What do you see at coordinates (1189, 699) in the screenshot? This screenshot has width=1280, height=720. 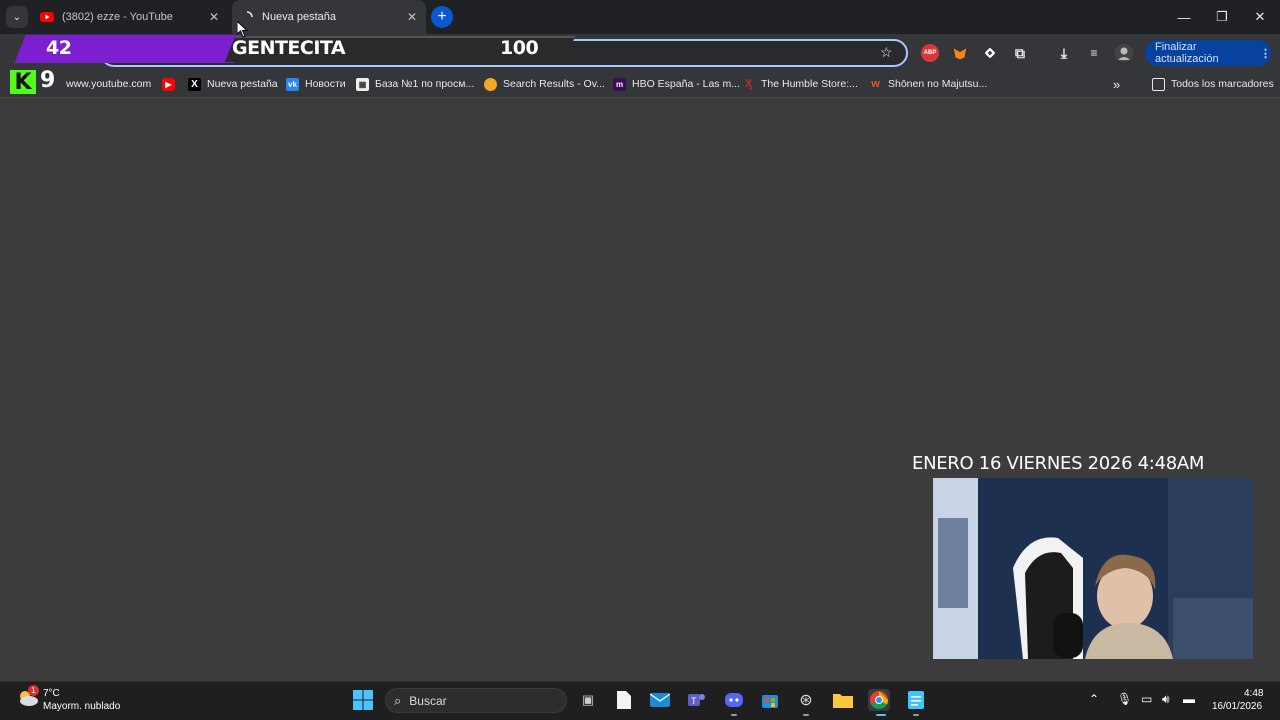 I see `battery-icon: ▬` at bounding box center [1189, 699].